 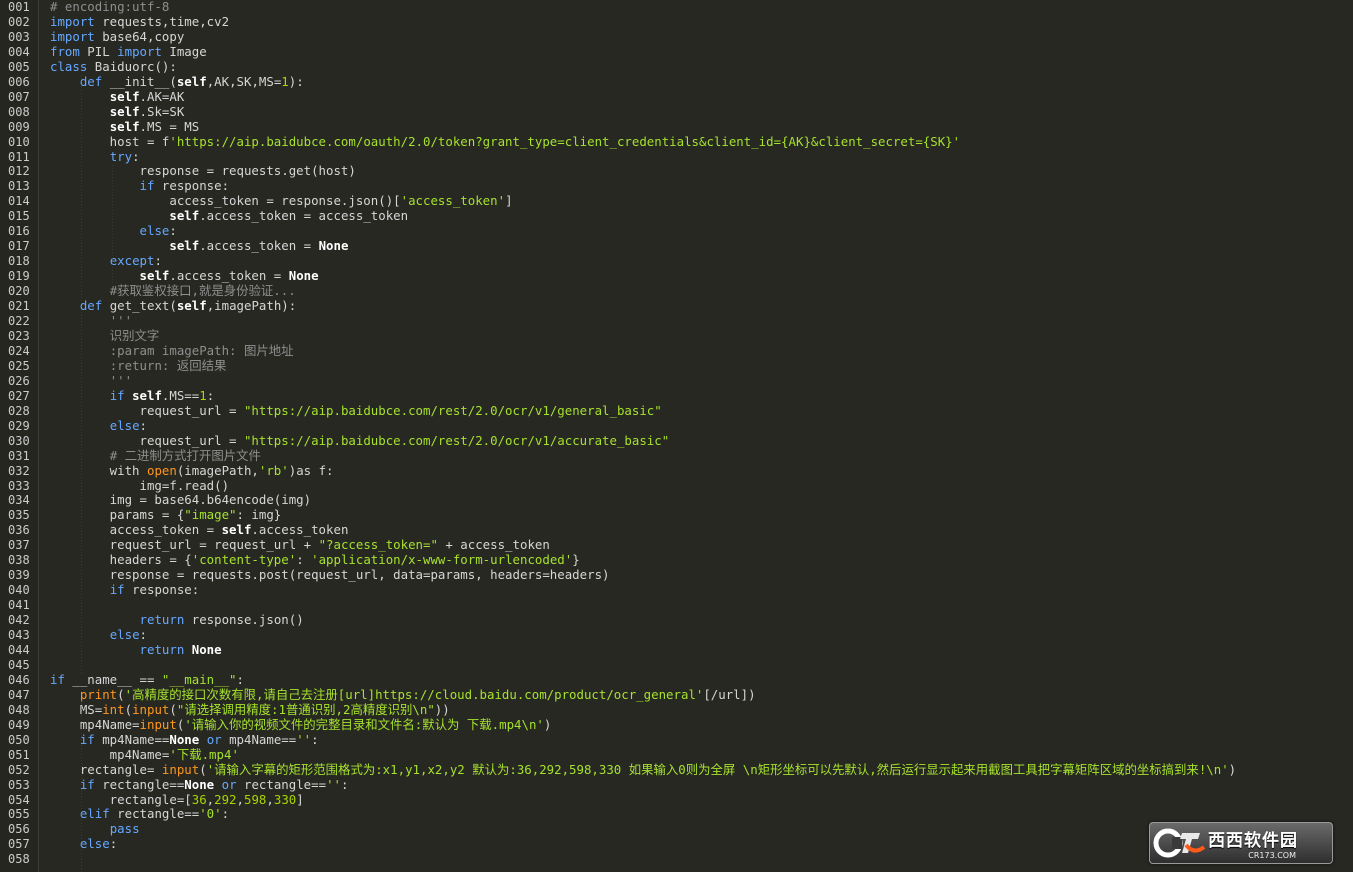 I want to click on code-line: access_token = self.access_token, so click(x=701, y=530).